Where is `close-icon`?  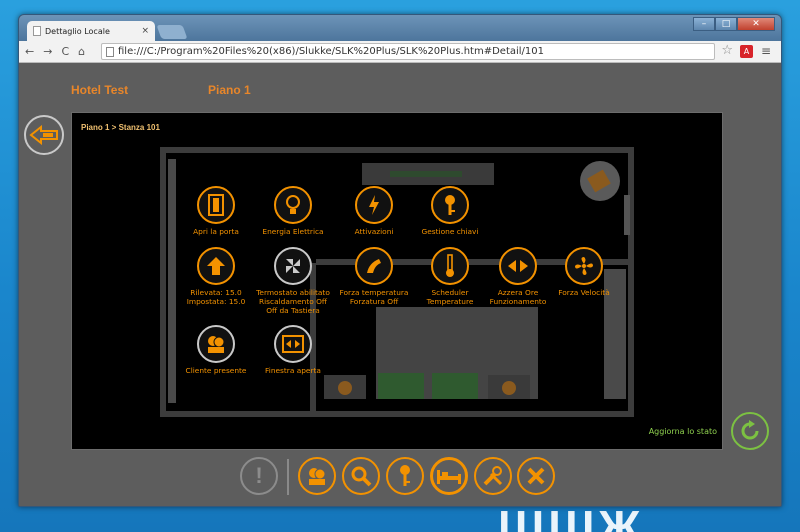
close-icon is located at coordinates (536, 476).